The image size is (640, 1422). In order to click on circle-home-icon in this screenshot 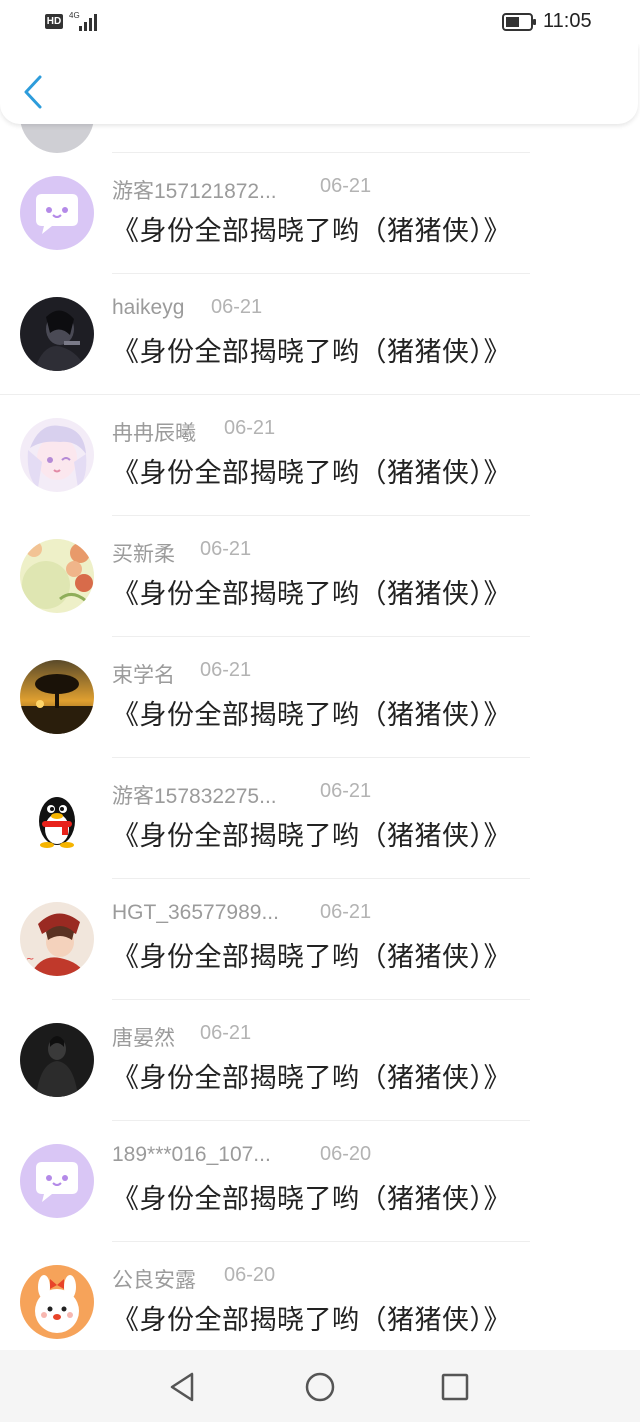, I will do `click(320, 1387)`.